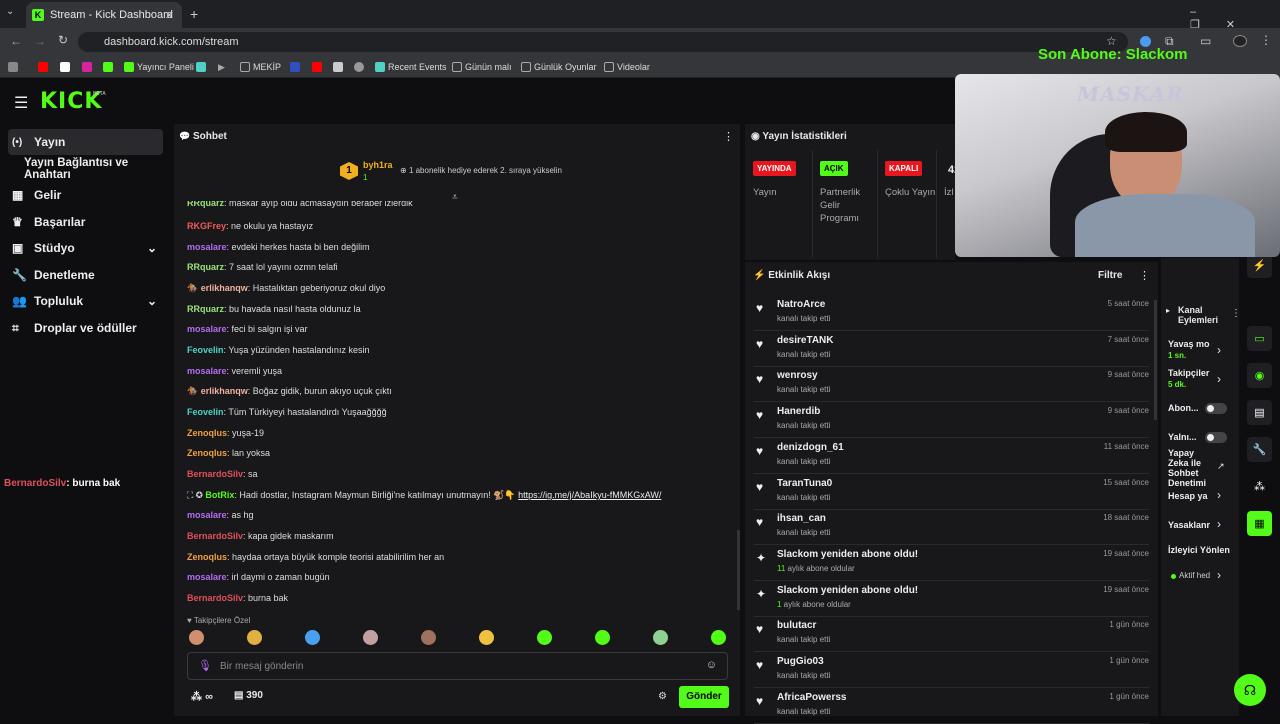  Describe the element at coordinates (662, 696) in the screenshot. I see `chat-settings-icon: ⚙` at that location.